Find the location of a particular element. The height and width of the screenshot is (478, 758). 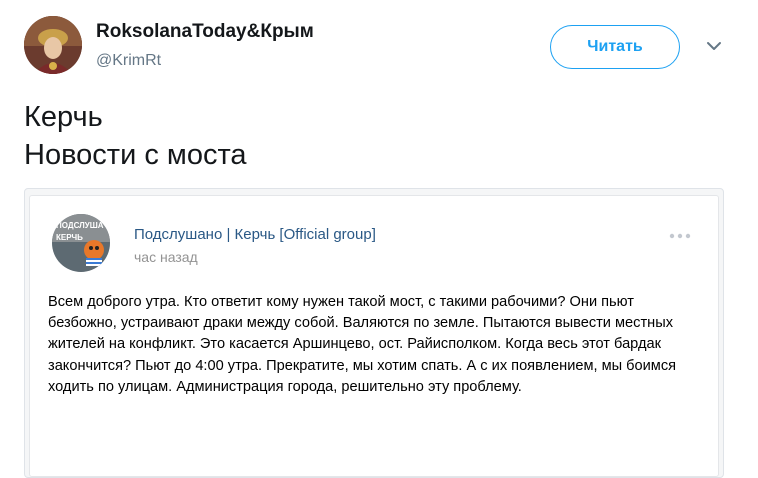

group-logo-image: ПОДСЛУША КЕРЧЬ is located at coordinates (81, 243).